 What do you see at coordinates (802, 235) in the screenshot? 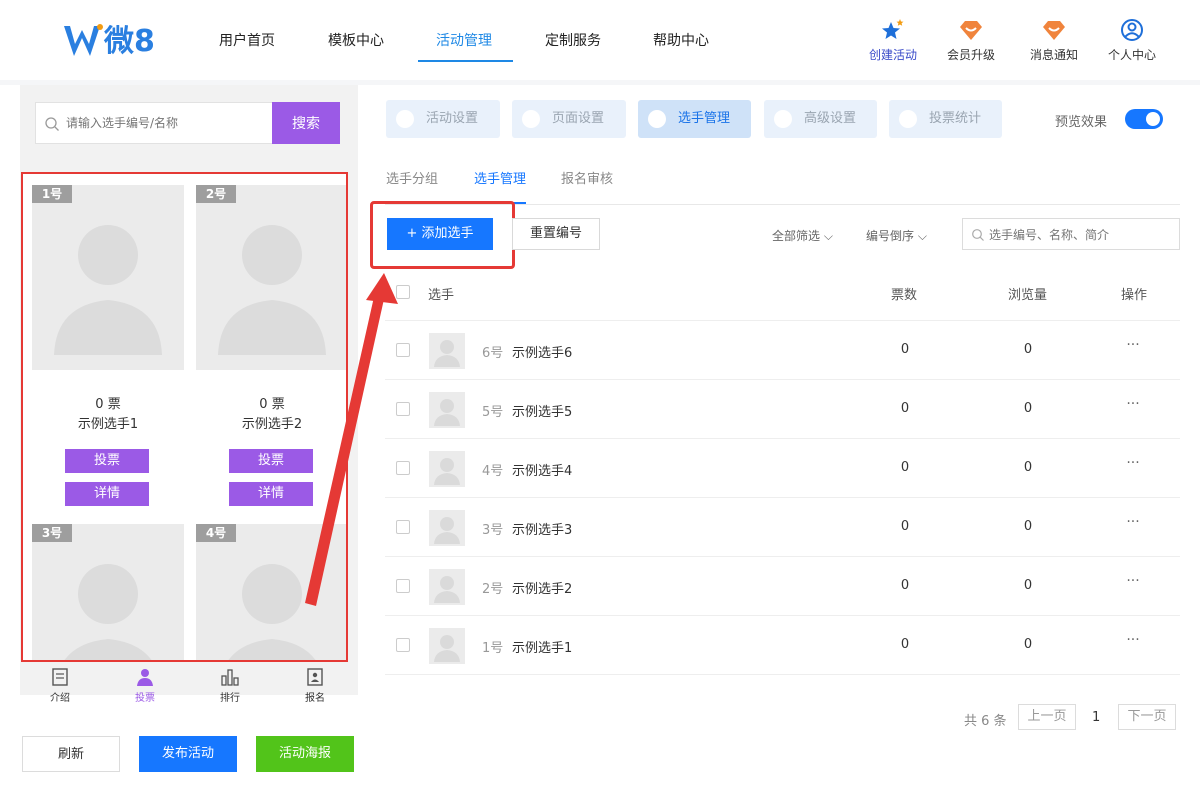
I see `filter-all-dropdown: 全部筛选 ⌵` at bounding box center [802, 235].